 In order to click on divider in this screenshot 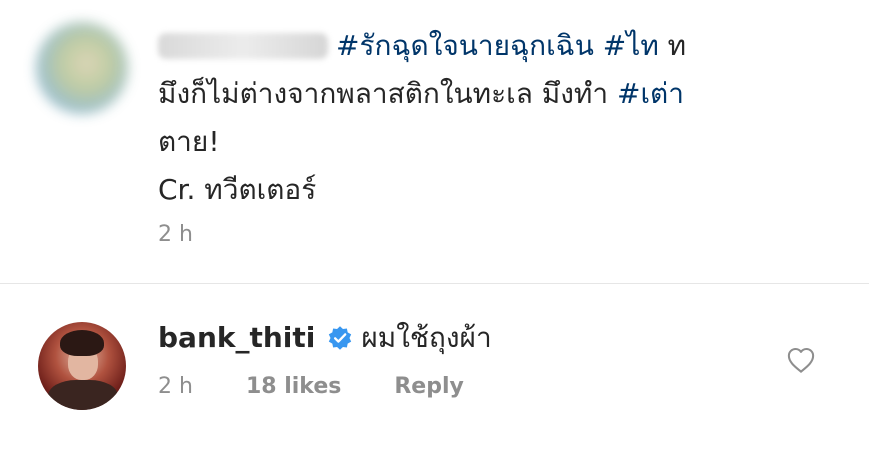, I will do `click(434, 283)`.